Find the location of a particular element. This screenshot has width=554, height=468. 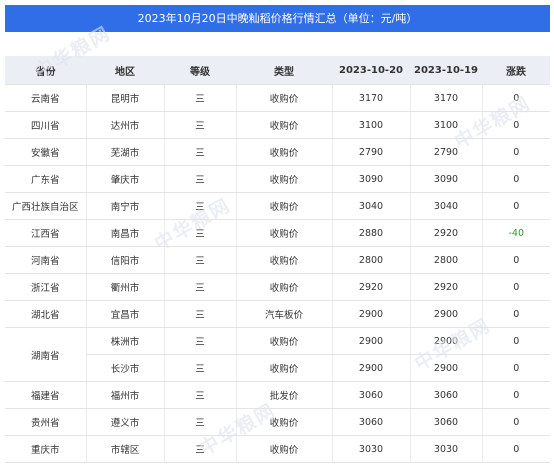

cell-province: 云南省 is located at coordinates (46, 98).